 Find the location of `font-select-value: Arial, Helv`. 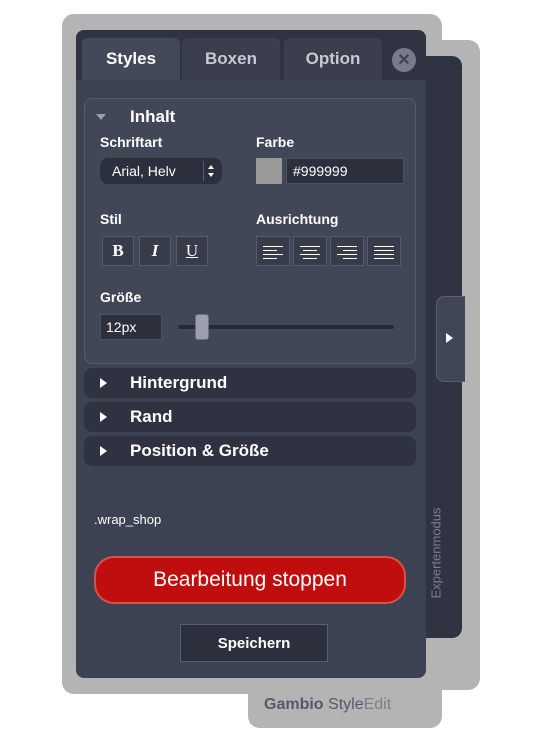

font-select-value: Arial, Helv is located at coordinates (144, 171).